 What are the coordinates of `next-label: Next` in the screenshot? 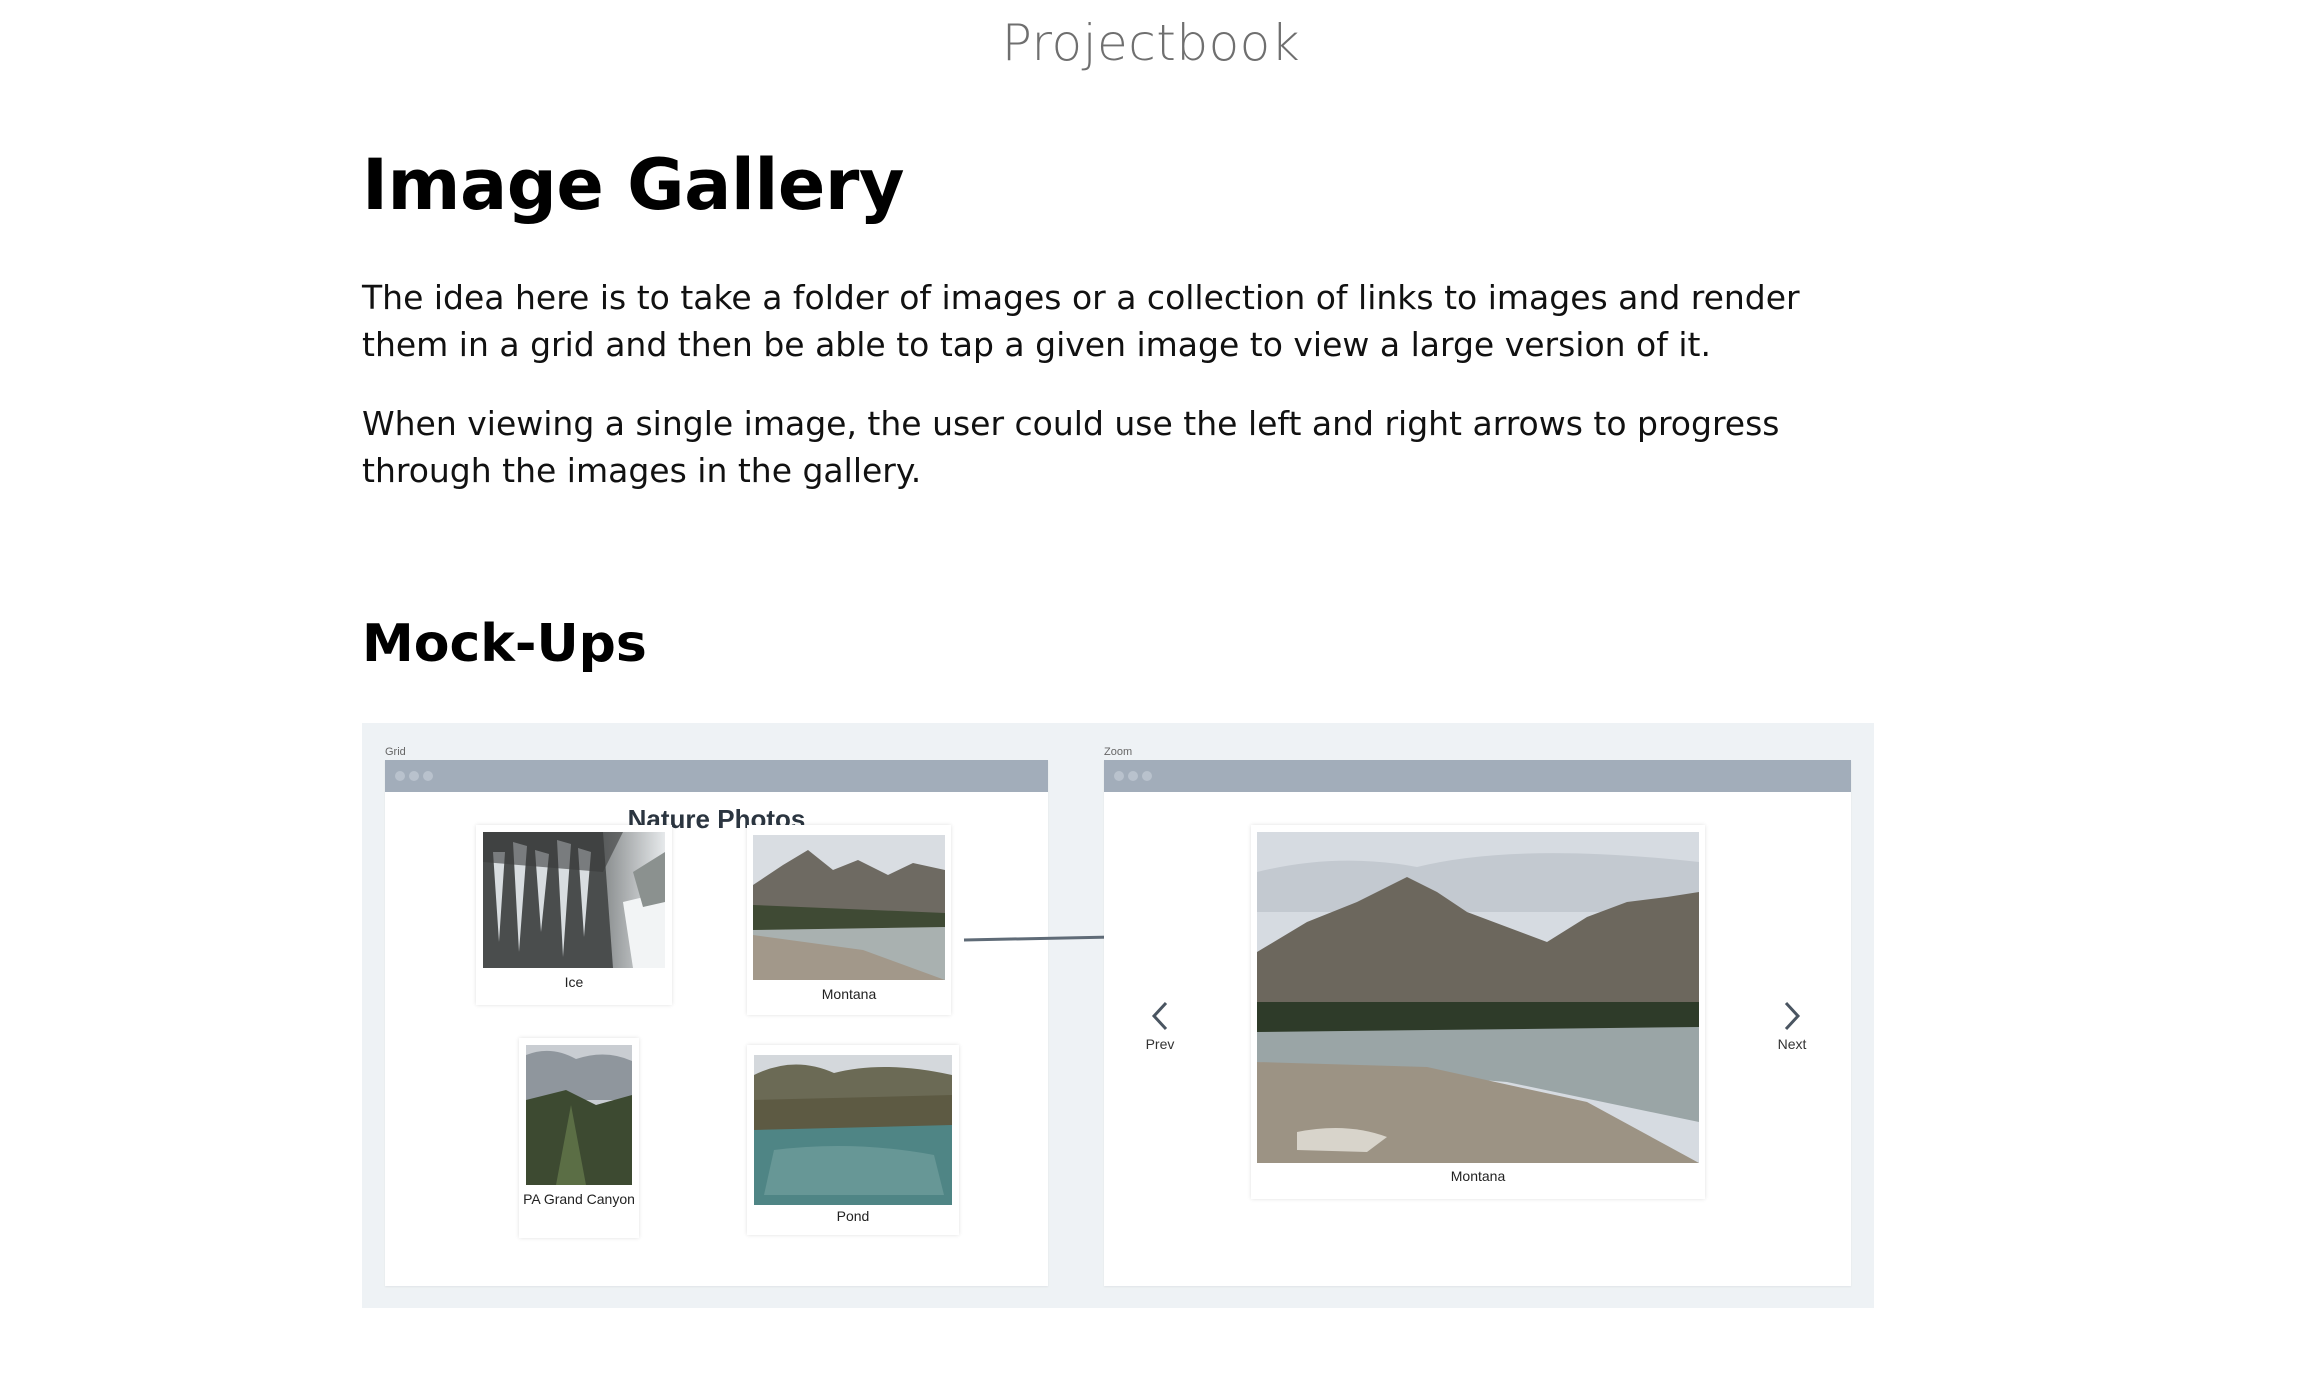 It's located at (1792, 1044).